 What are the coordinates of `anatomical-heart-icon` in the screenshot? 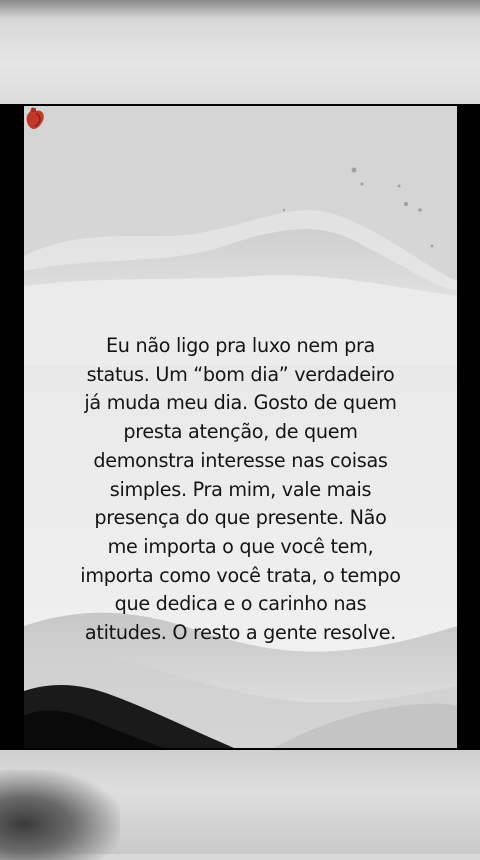 It's located at (35, 118).